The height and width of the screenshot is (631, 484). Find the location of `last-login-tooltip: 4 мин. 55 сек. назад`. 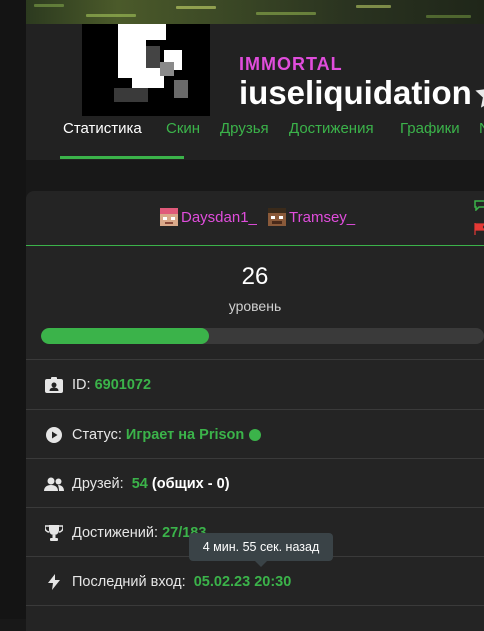

last-login-tooltip: 4 мин. 55 сек. назад is located at coordinates (261, 550).